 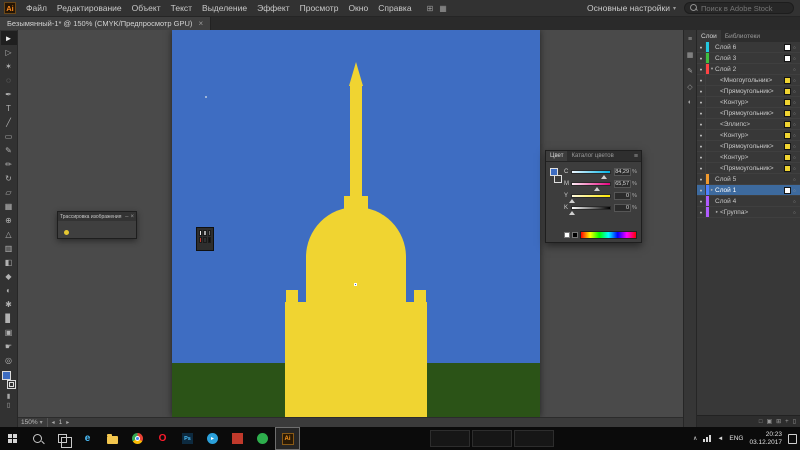 I want to click on m-value-field: 65,57, so click(x=622, y=184).